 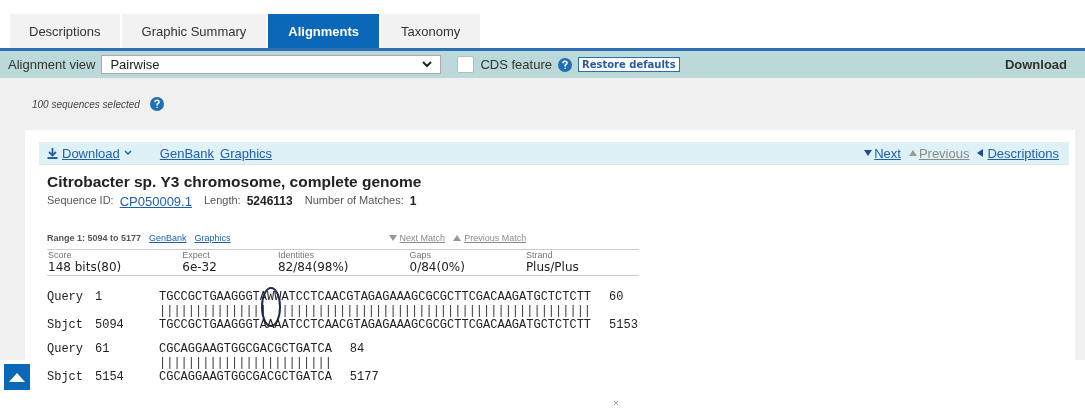 What do you see at coordinates (354, 201) in the screenshot?
I see `field-label: Number of Matches:` at bounding box center [354, 201].